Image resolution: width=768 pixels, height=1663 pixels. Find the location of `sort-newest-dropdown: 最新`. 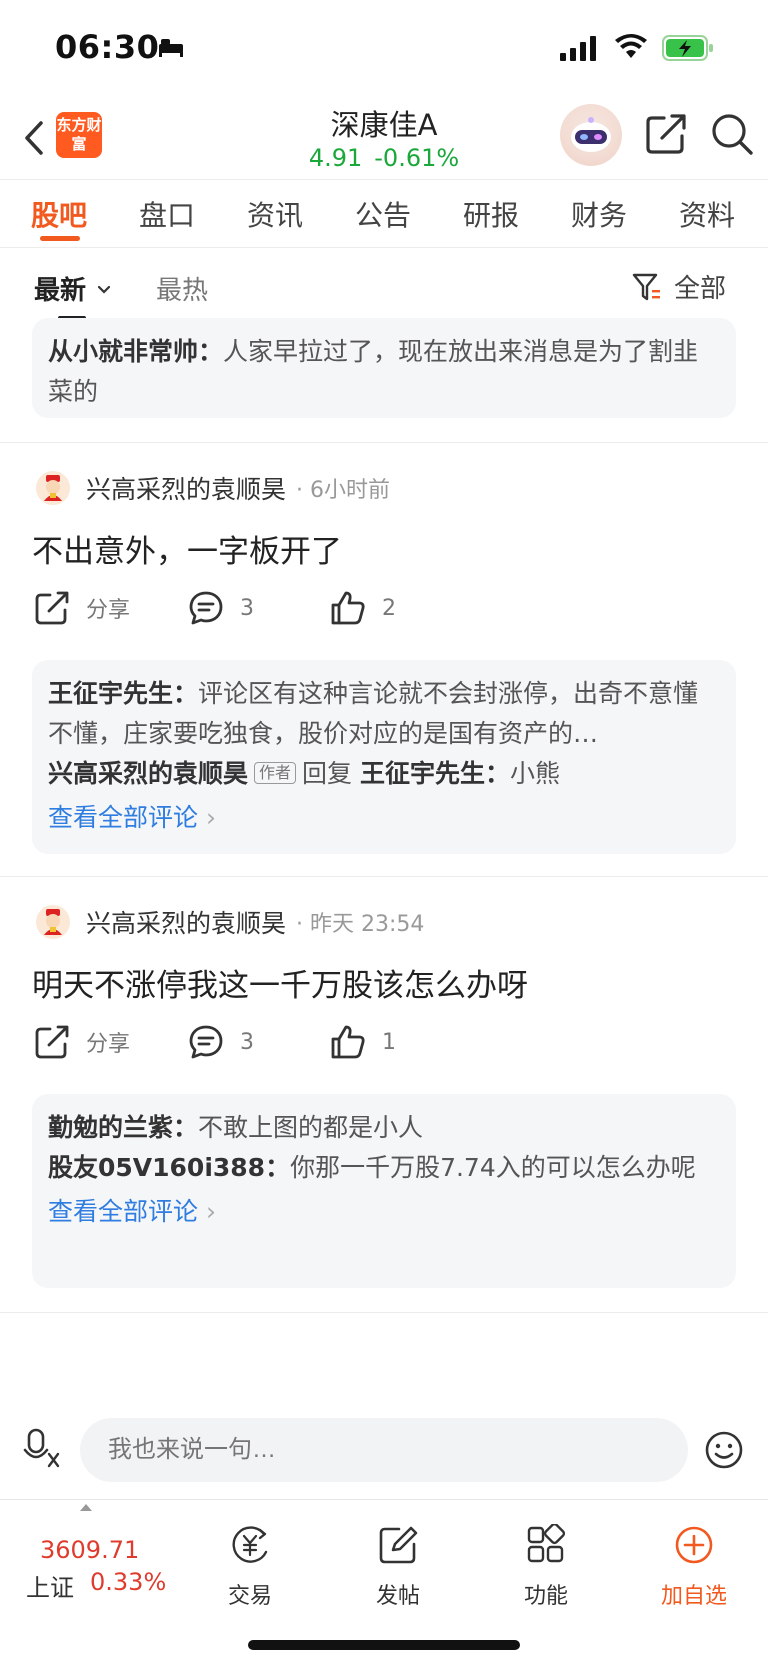

sort-newest-dropdown: 最新 is located at coordinates (72, 288).